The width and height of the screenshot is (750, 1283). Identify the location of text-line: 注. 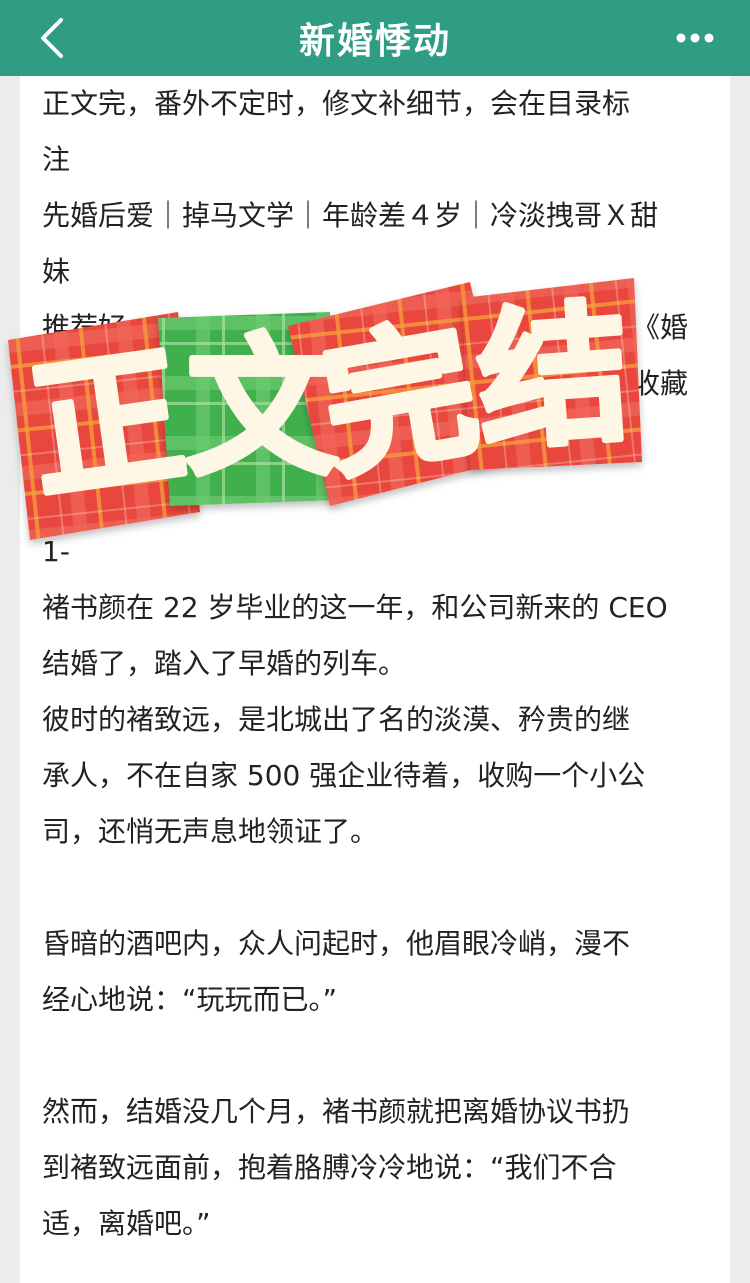
(56, 159).